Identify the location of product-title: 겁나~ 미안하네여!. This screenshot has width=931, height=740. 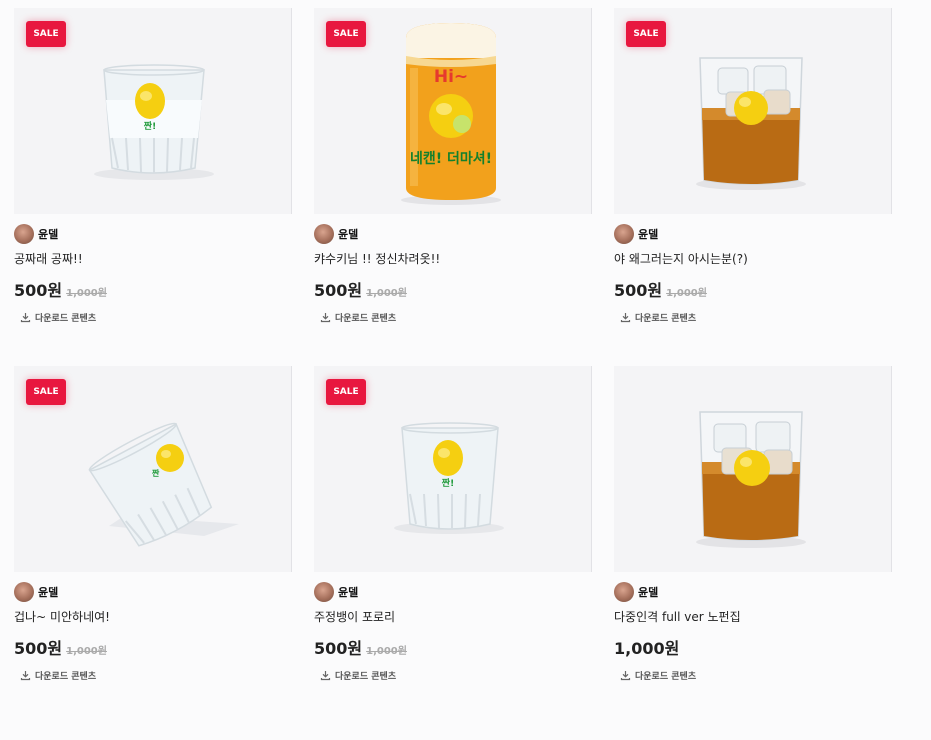
(62, 616).